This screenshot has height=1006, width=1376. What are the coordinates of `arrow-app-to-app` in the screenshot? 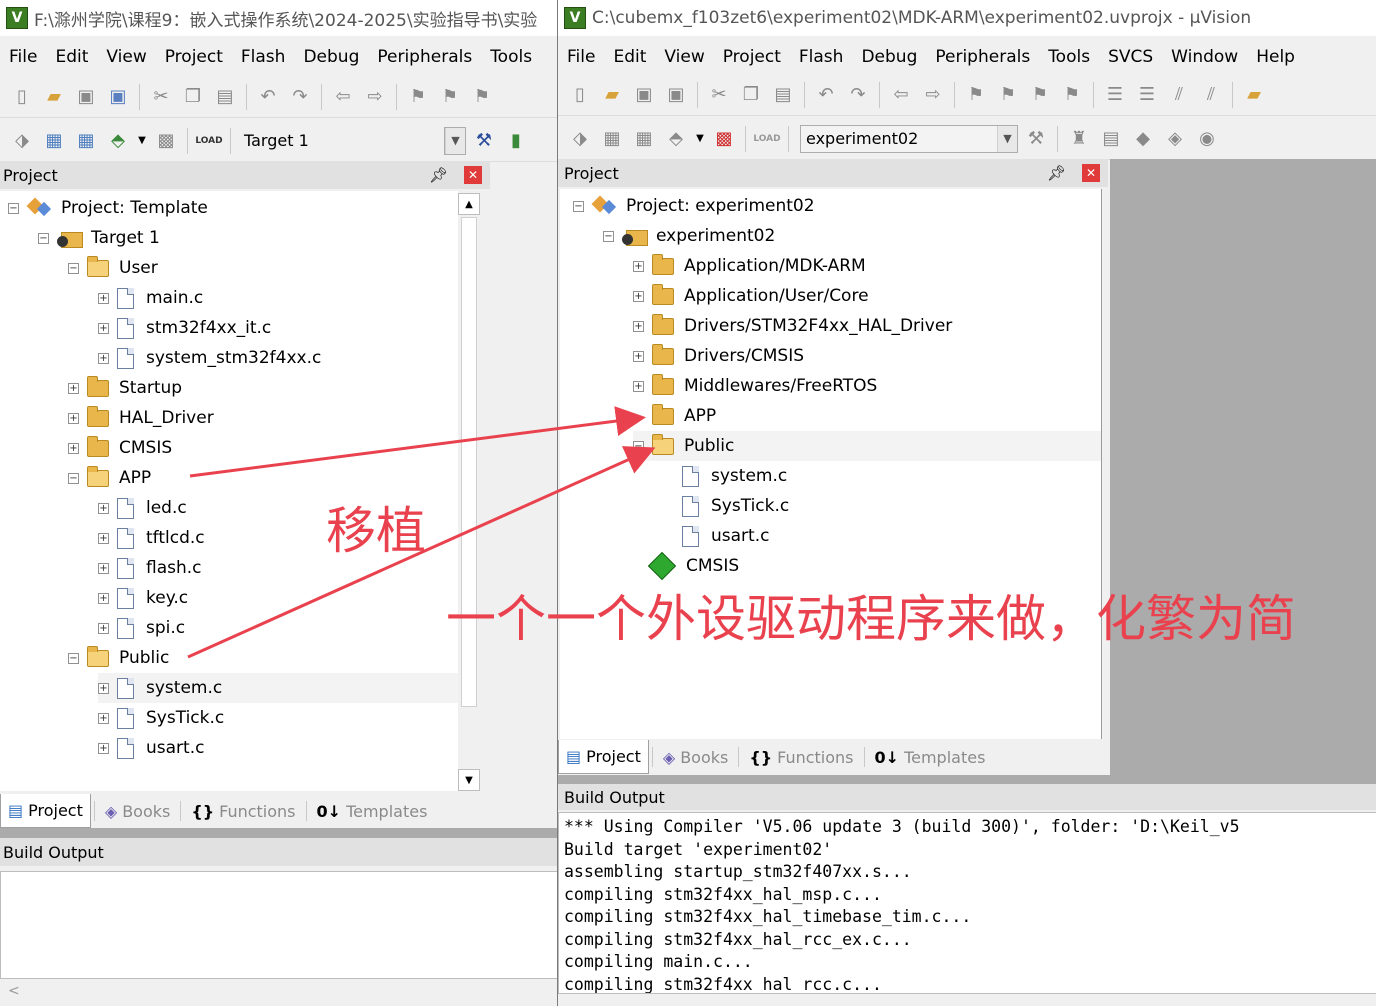 It's located at (417, 442).